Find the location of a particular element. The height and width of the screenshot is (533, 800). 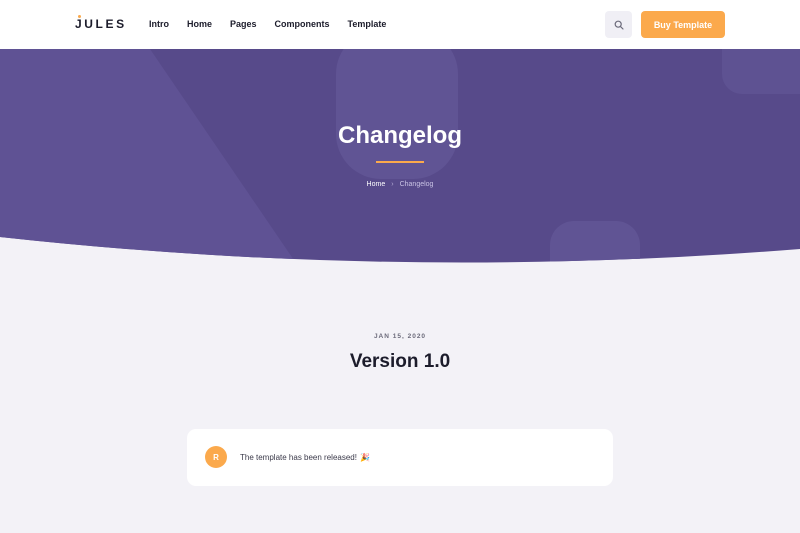

nav-item-pages: Pages is located at coordinates (243, 24).